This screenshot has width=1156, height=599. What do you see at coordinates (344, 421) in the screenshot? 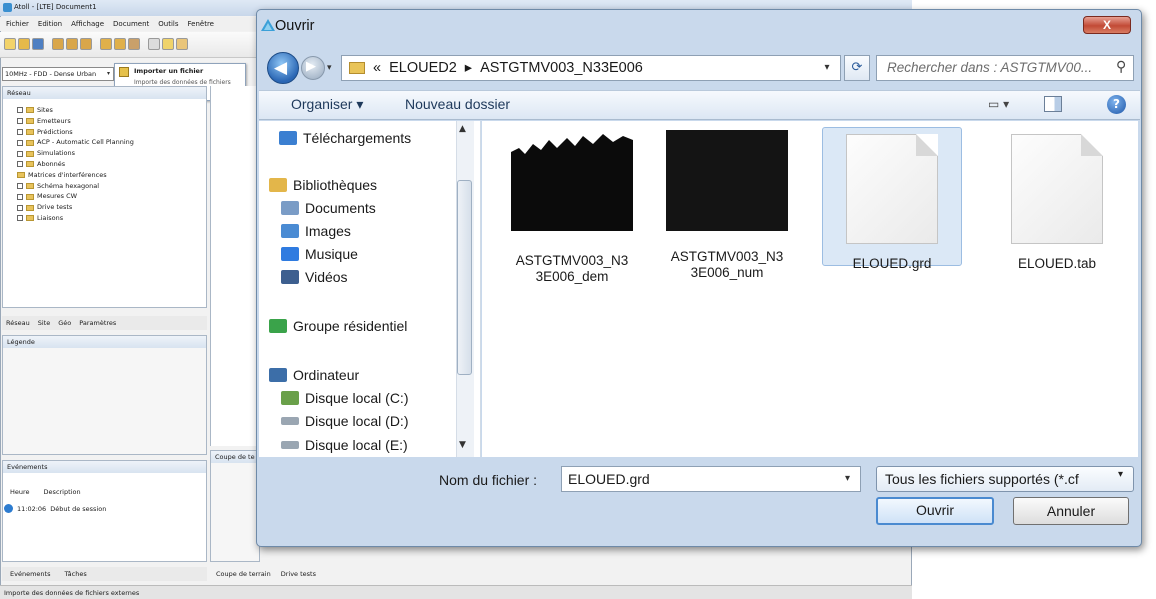
I see `nav-item-disque-d: Disque local (D:)` at bounding box center [344, 421].